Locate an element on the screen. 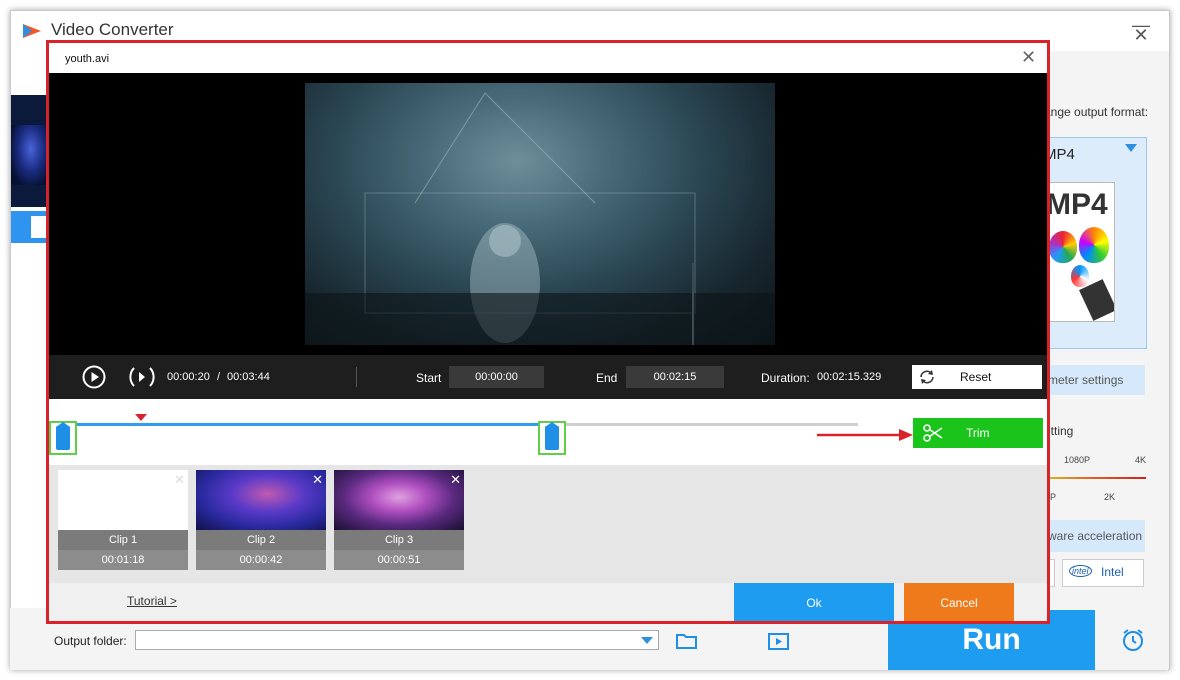 The image size is (1180, 680). app-title: Video Converter is located at coordinates (112, 29).